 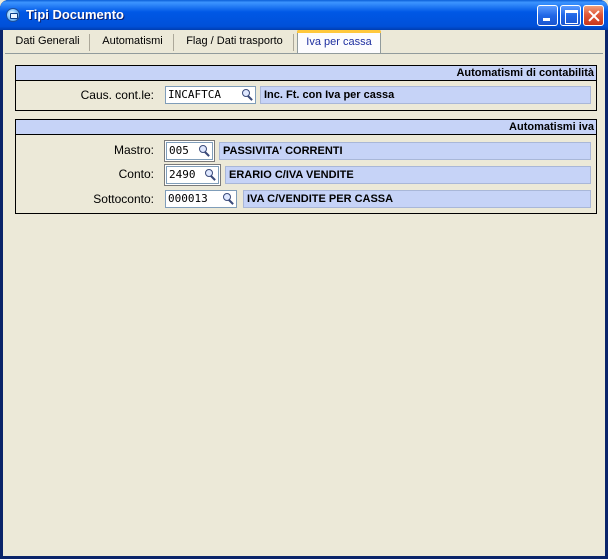 I want to click on tab-label: Automatismi, so click(x=132, y=41).